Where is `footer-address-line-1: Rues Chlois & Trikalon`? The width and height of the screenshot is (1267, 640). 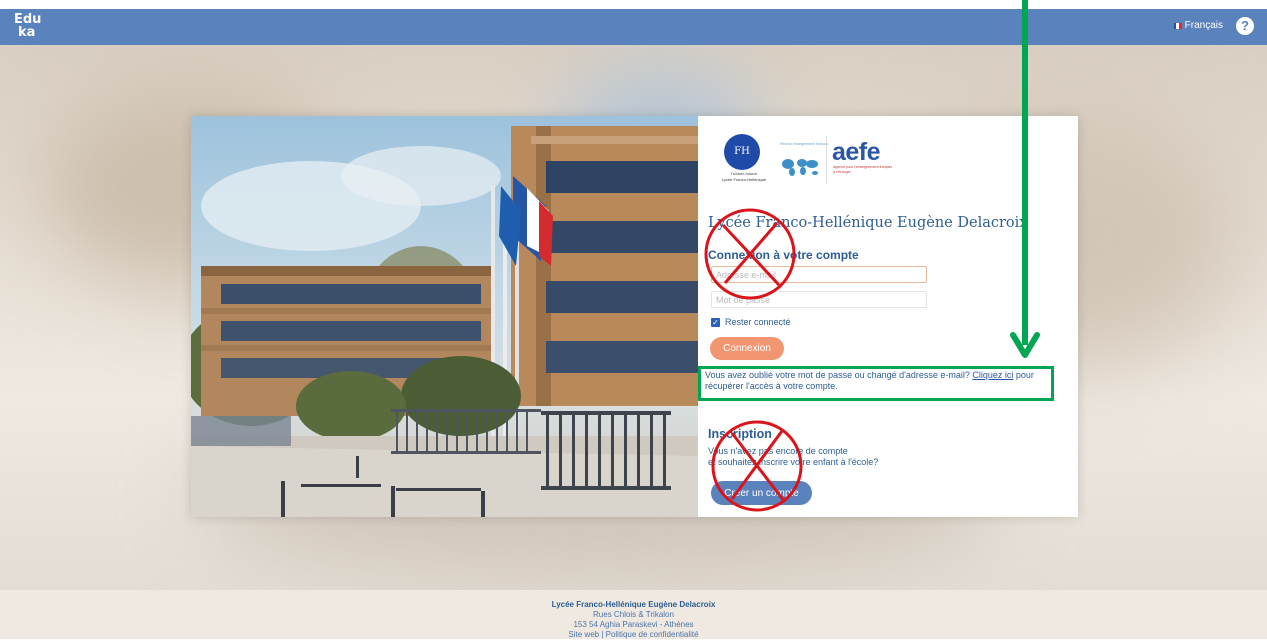
footer-address-line-1: Rues Chlois & Trikalon is located at coordinates (633, 614).